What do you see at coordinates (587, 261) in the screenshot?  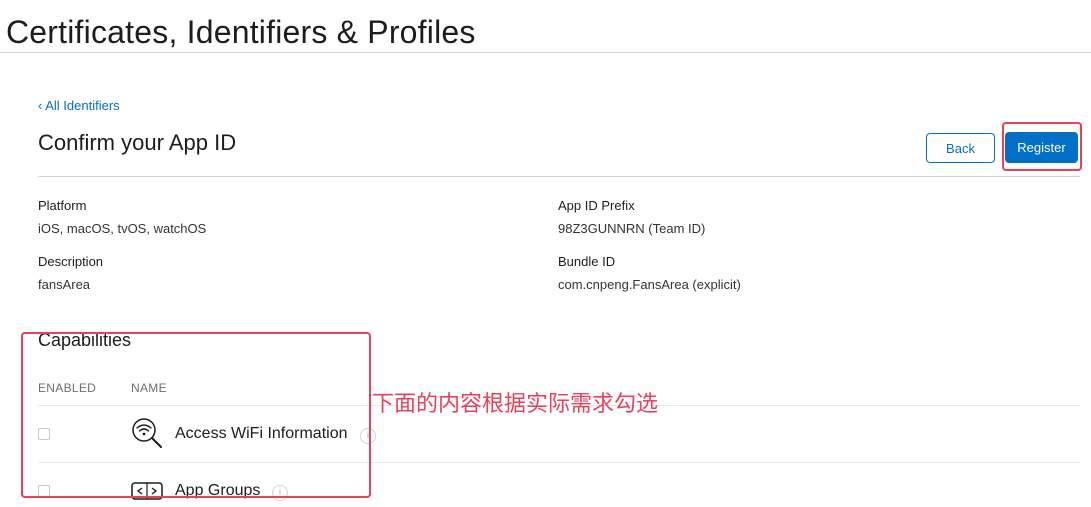 I see `bundle-id-label: Bundle ID` at bounding box center [587, 261].